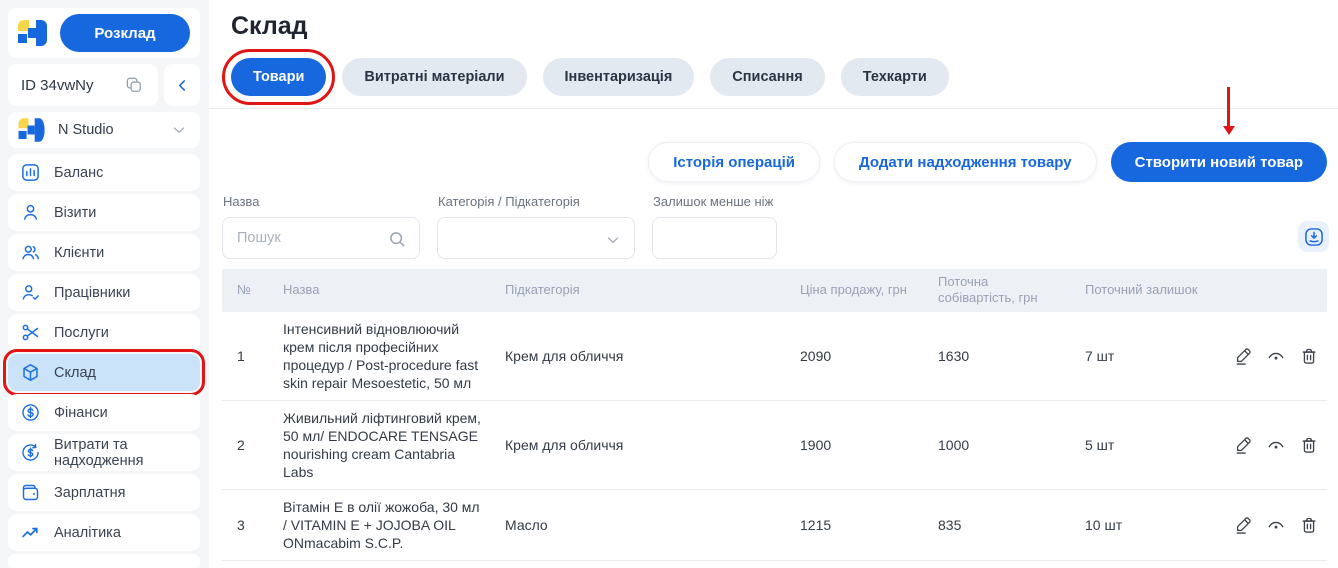 This screenshot has height=568, width=1338. Describe the element at coordinates (30, 452) in the screenshot. I see `dollar-refresh-icon` at that location.